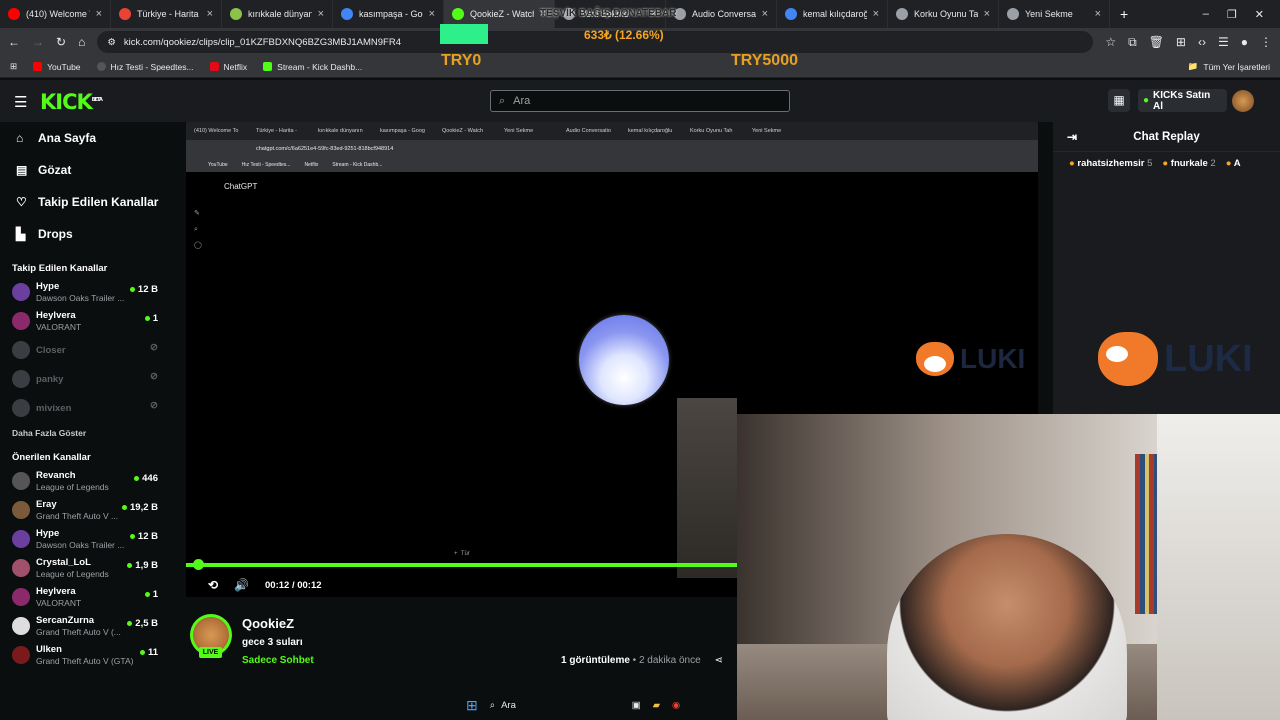 This screenshot has width=1280, height=720. Describe the element at coordinates (55, 14) in the screenshot. I see `browser-tab: (410) Welcome To×` at that location.